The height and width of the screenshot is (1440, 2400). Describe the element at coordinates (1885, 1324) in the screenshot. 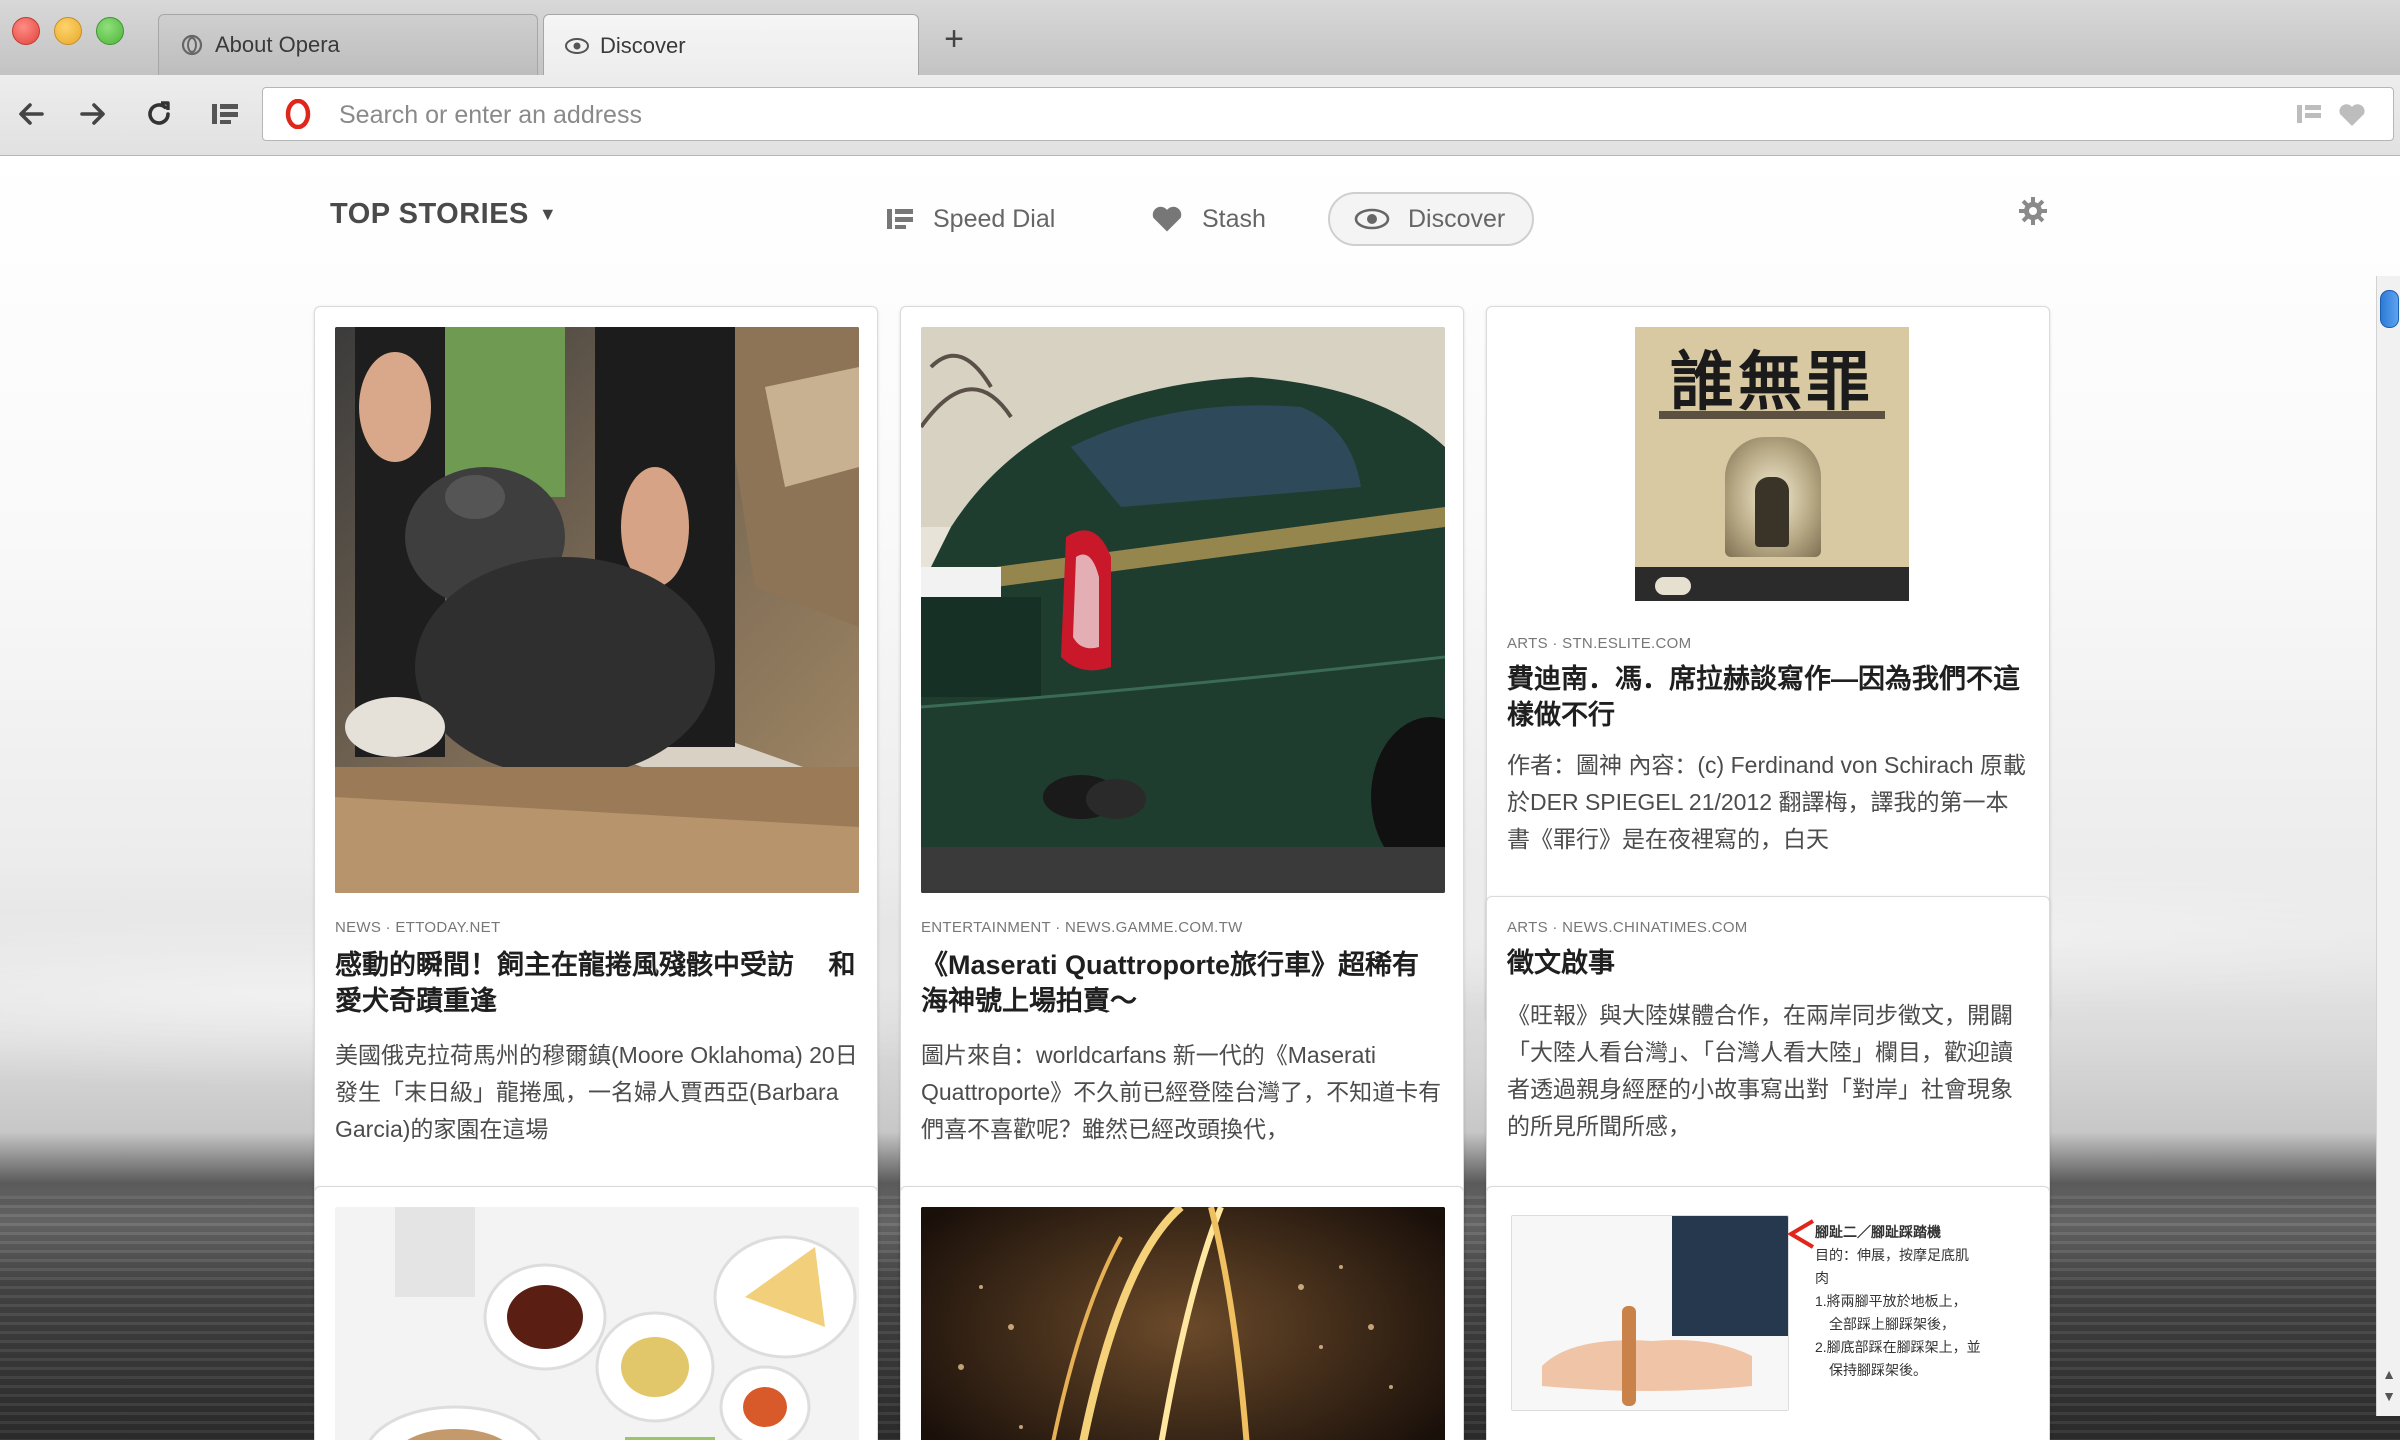

I see `inset-line: 全部踩上腳踩架後，` at that location.